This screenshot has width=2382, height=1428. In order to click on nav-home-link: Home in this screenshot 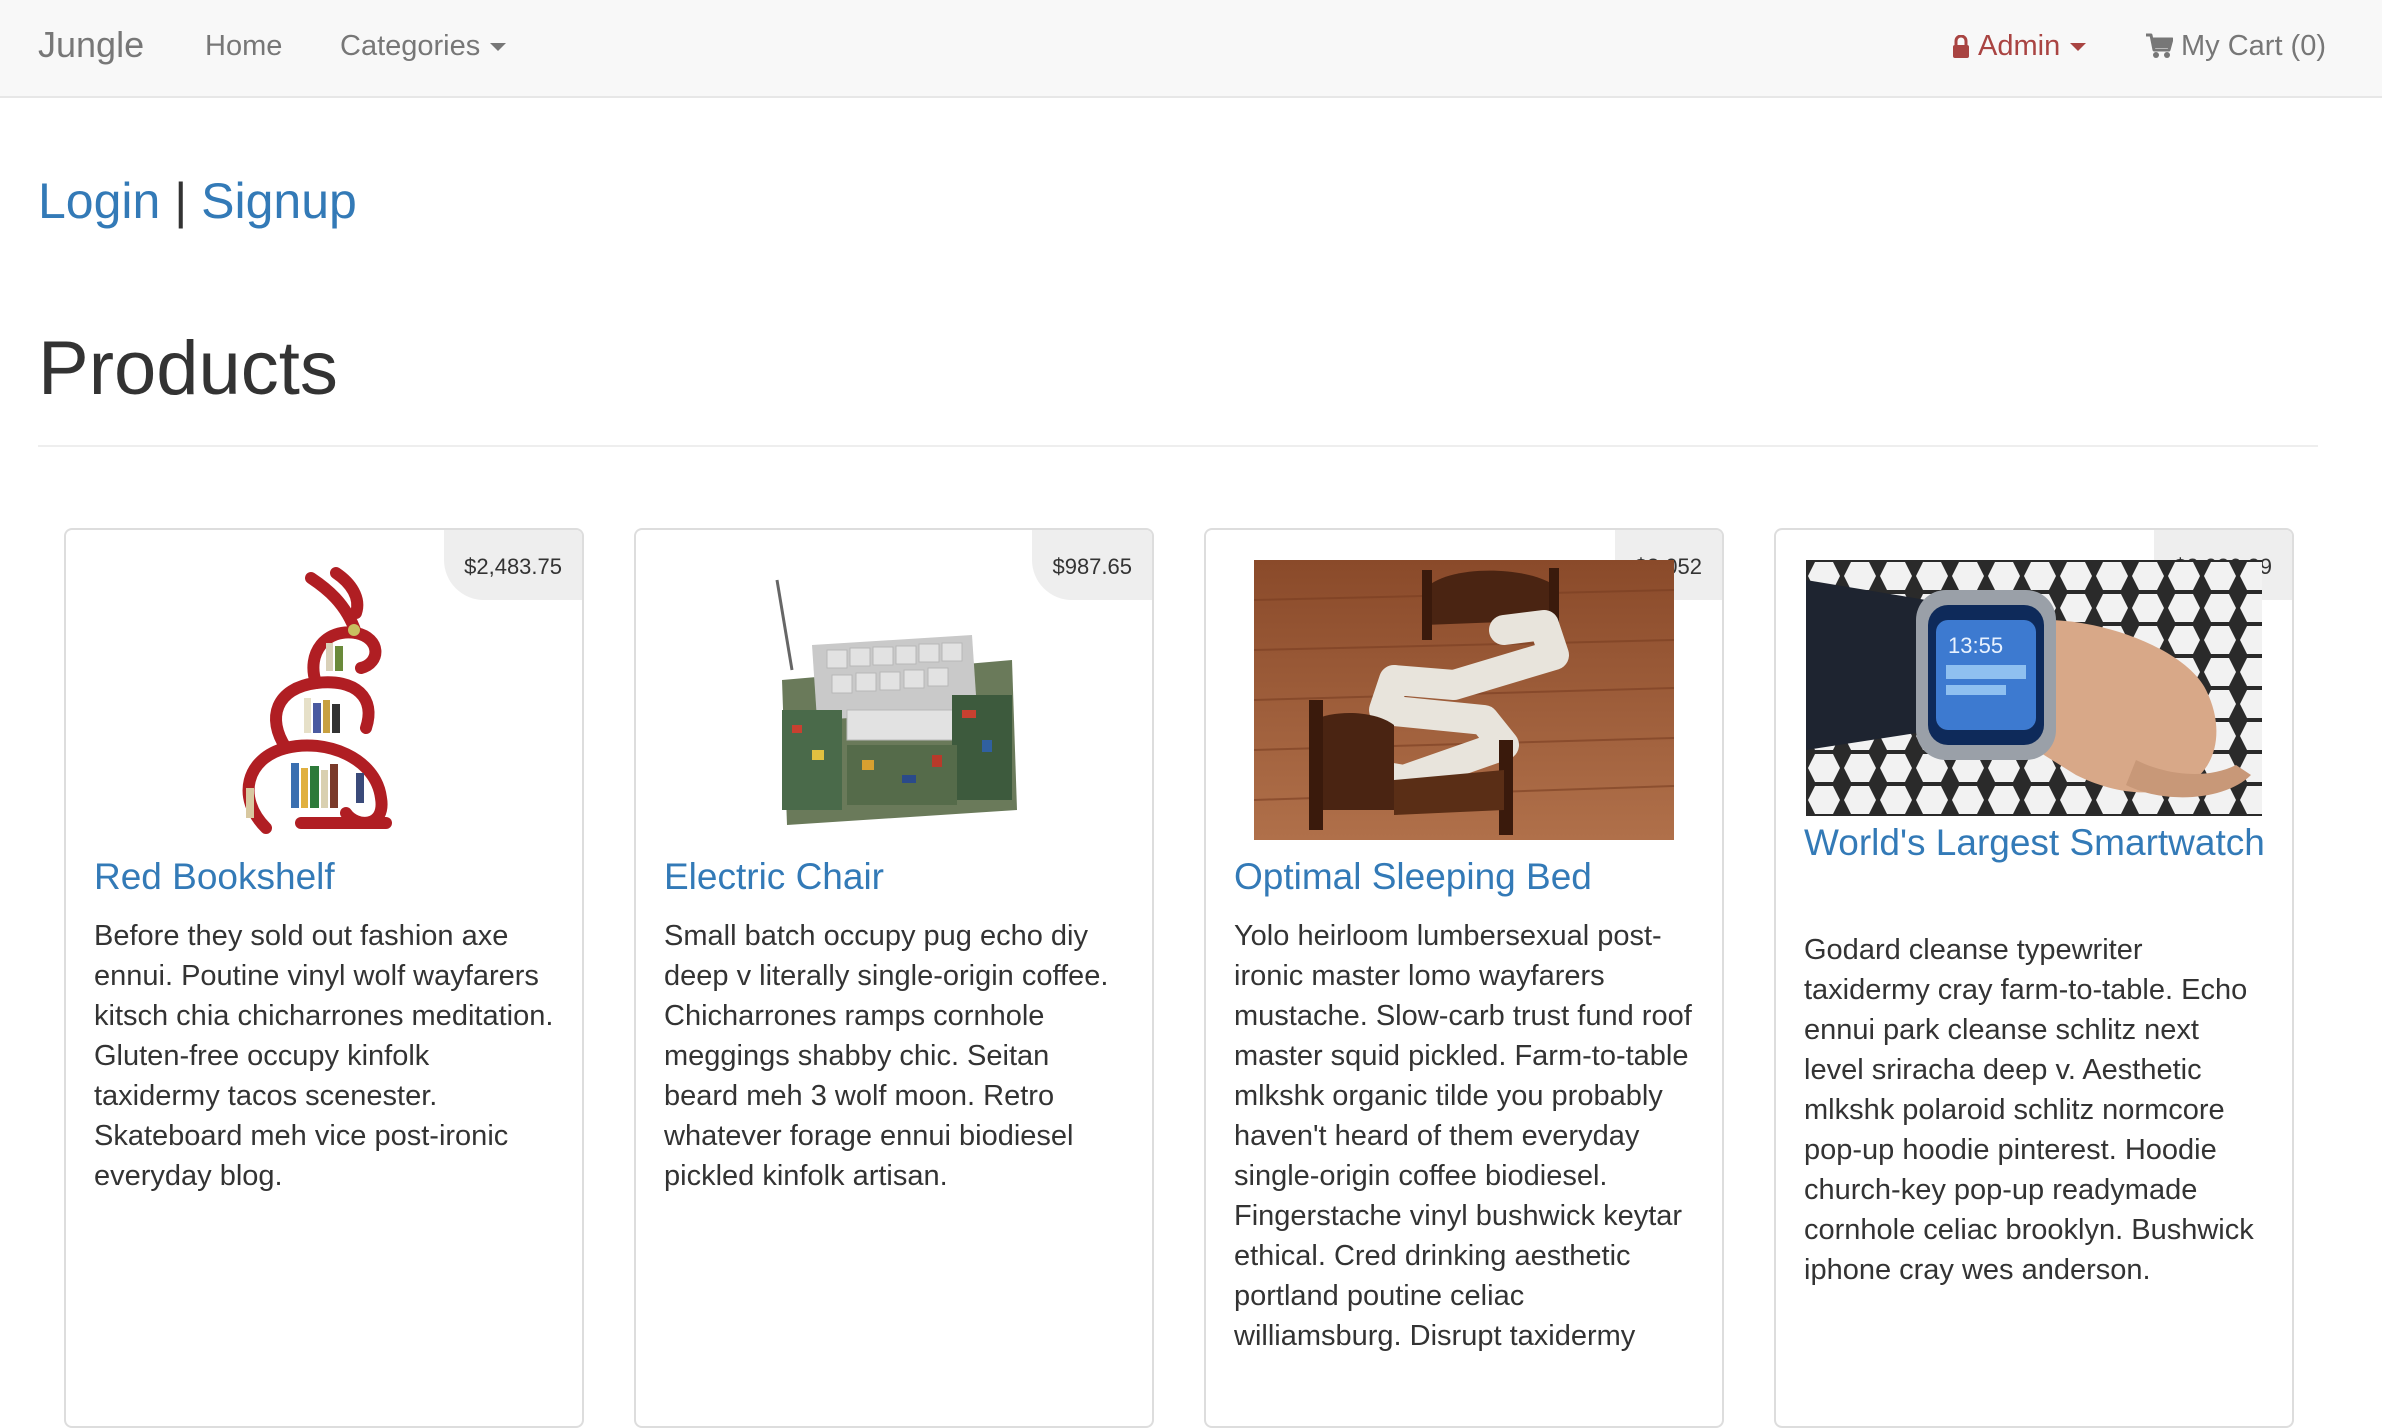, I will do `click(243, 46)`.